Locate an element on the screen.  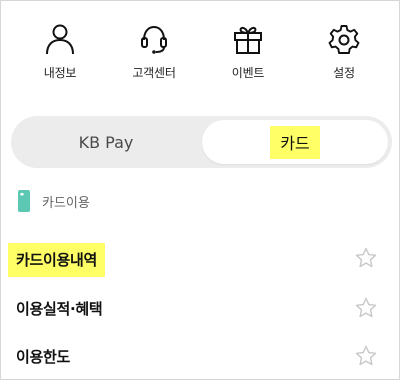
quick-item-my-info: 내정보 is located at coordinates (60, 51).